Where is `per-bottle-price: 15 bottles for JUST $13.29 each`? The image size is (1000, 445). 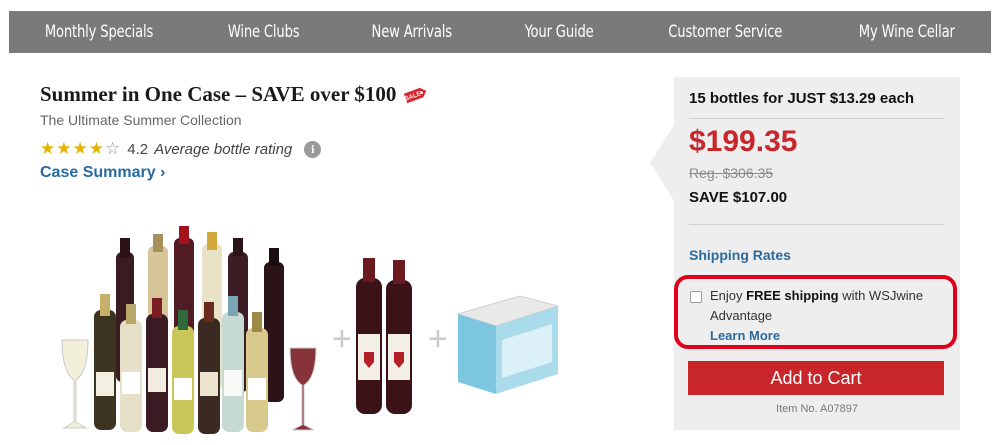
per-bottle-price: 15 bottles for JUST $13.29 each is located at coordinates (802, 98).